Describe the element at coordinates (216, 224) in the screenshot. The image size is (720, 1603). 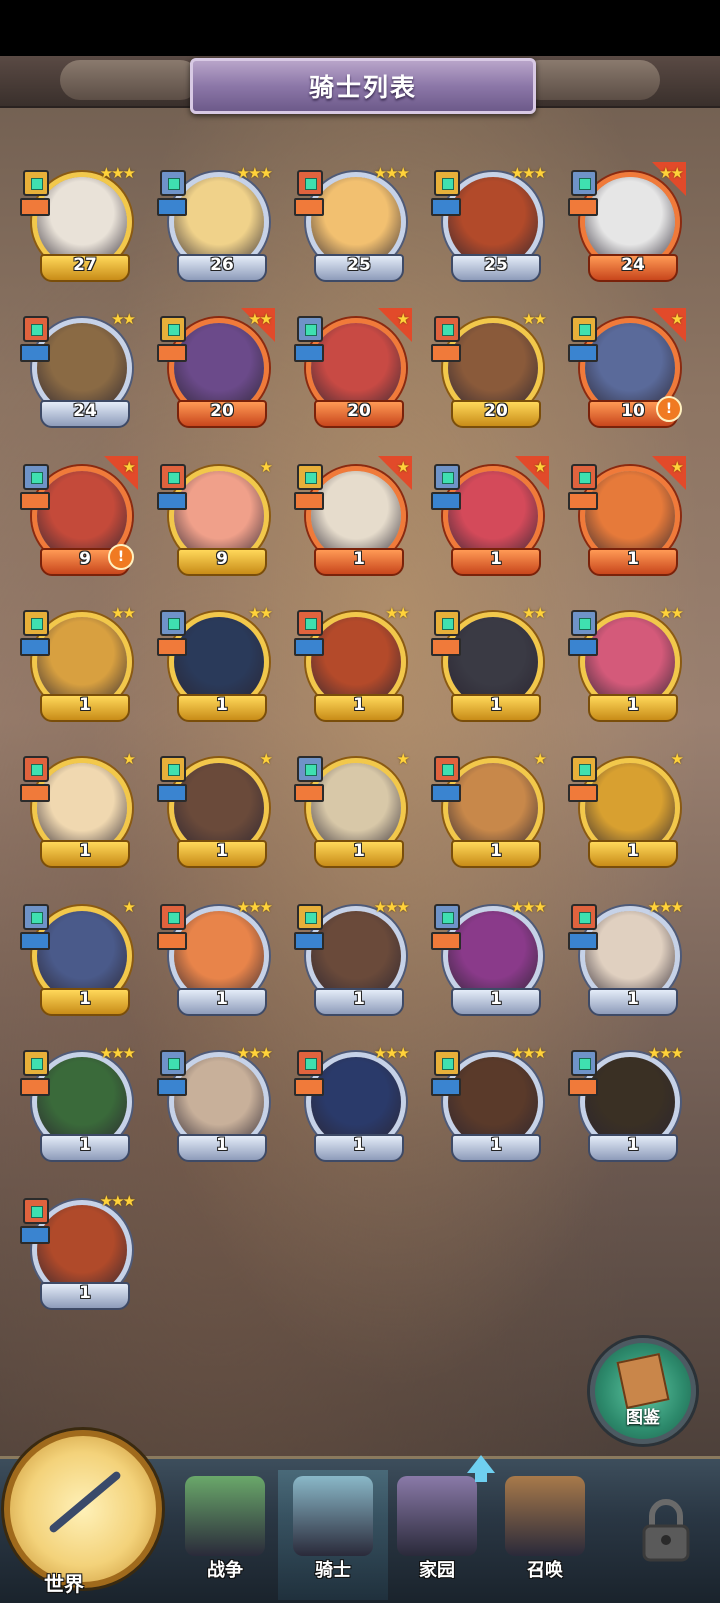
I see `hero-card: 26 ★★★` at that location.